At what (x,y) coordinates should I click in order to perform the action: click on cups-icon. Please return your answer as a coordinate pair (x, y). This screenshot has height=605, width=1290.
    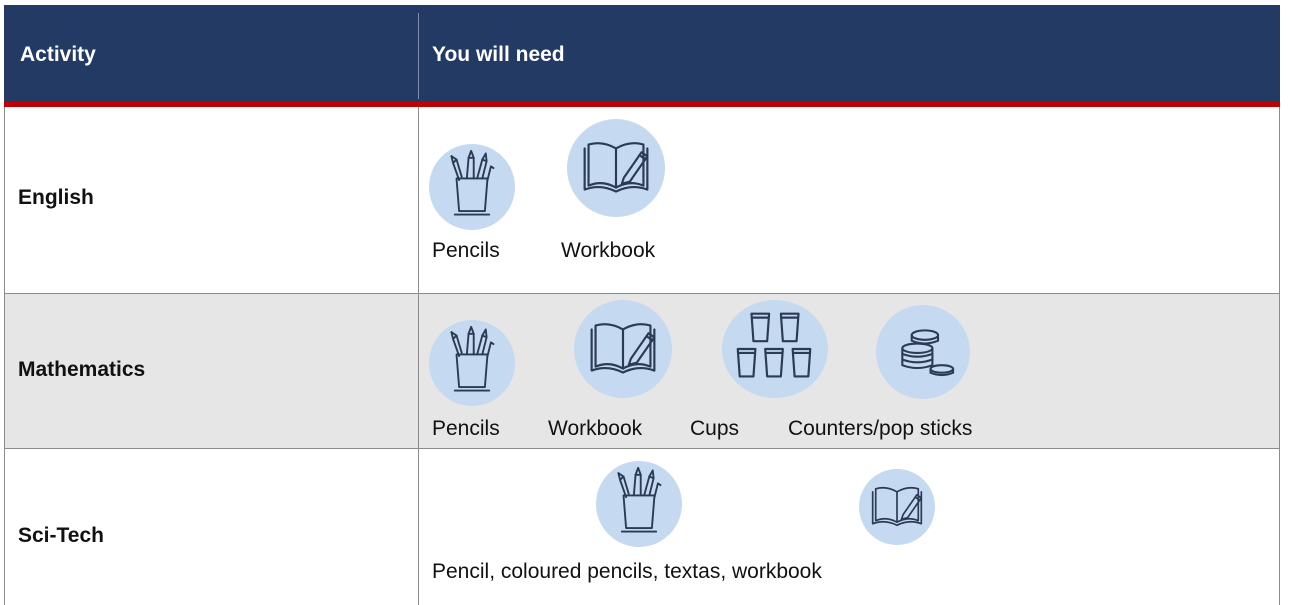
    Looking at the image, I should click on (775, 349).